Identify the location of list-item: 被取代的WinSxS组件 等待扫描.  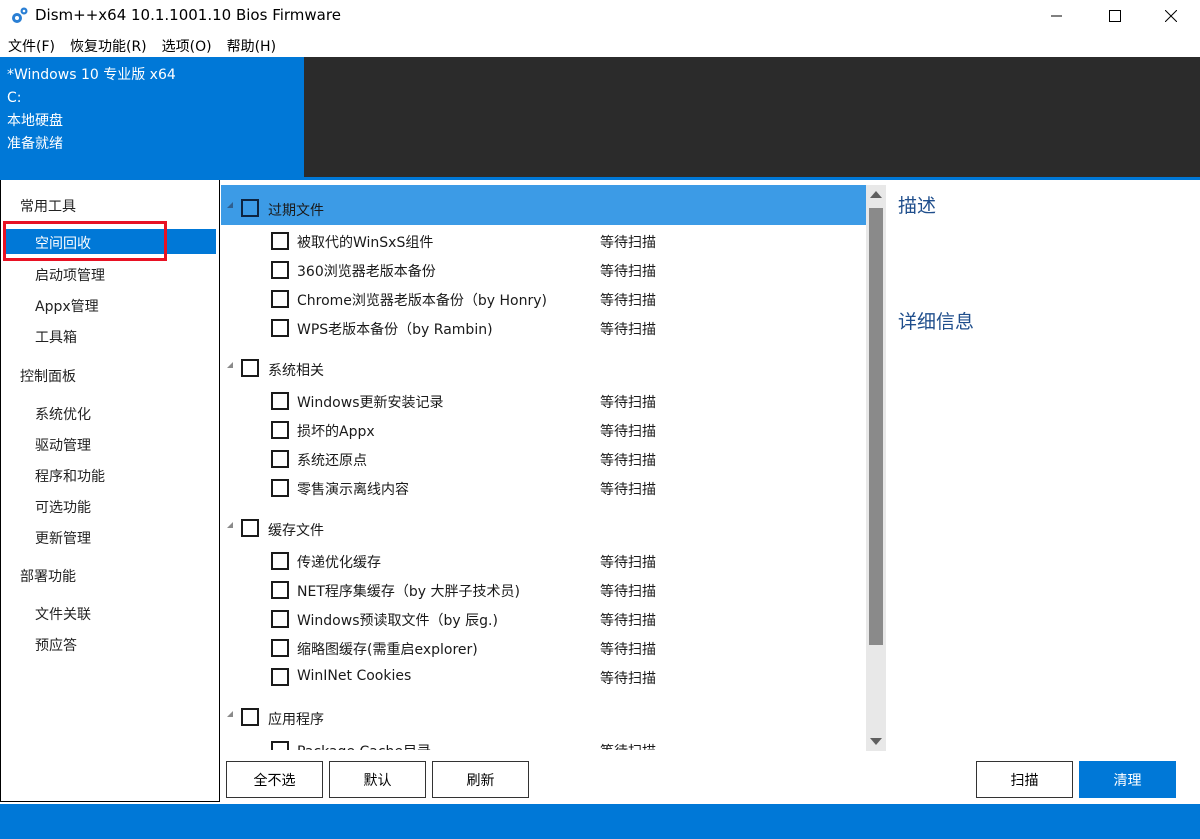
(543, 240).